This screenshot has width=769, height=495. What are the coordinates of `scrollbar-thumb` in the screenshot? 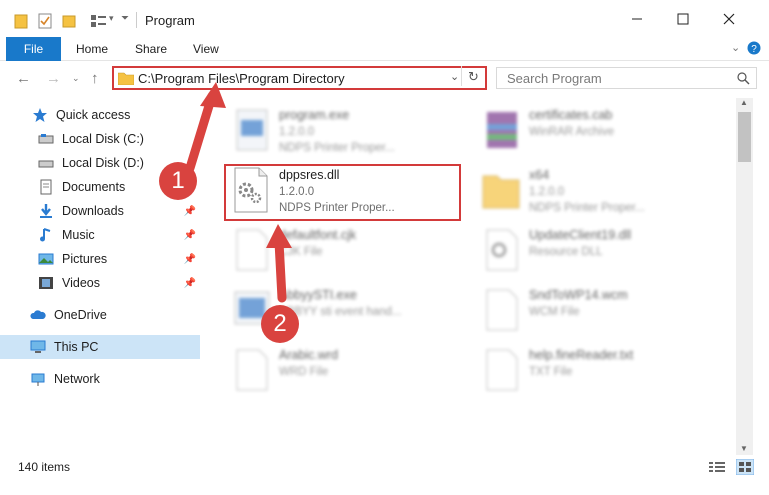 It's located at (744, 137).